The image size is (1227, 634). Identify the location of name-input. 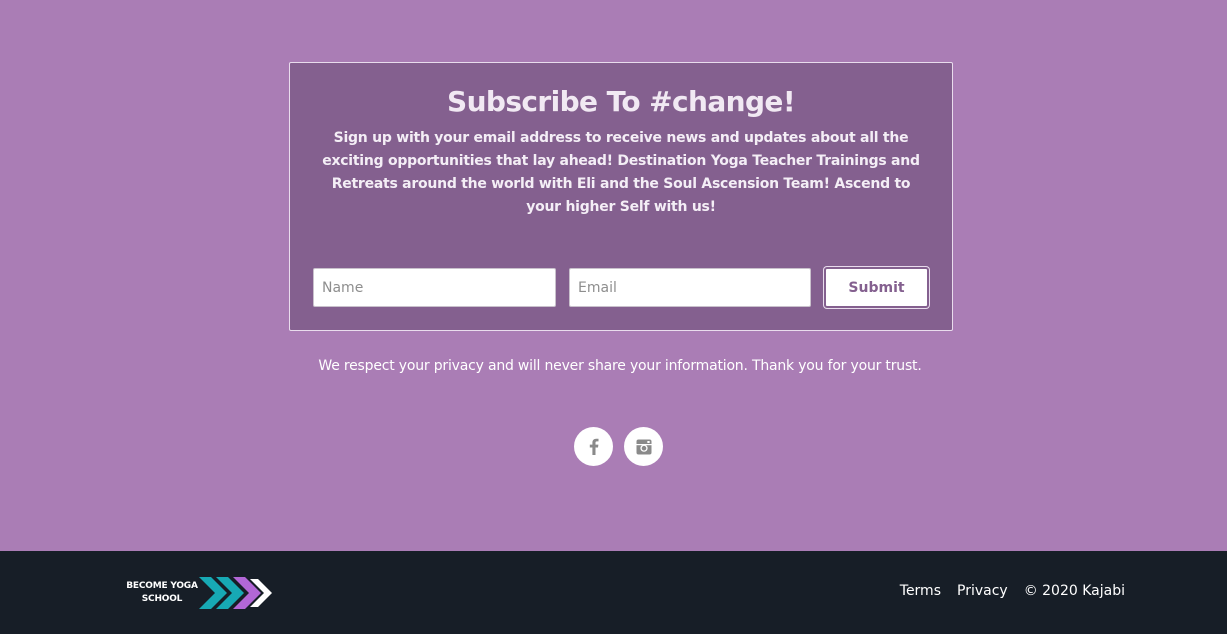
(434, 287).